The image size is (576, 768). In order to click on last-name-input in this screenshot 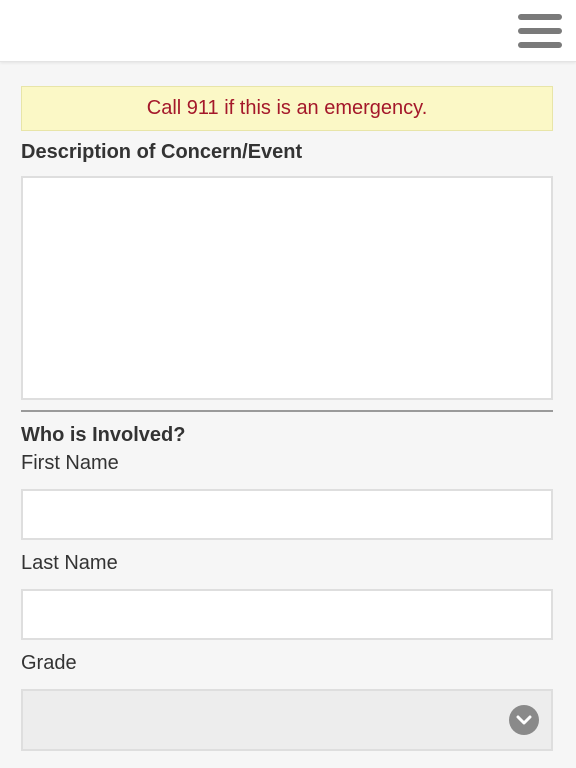, I will do `click(287, 614)`.